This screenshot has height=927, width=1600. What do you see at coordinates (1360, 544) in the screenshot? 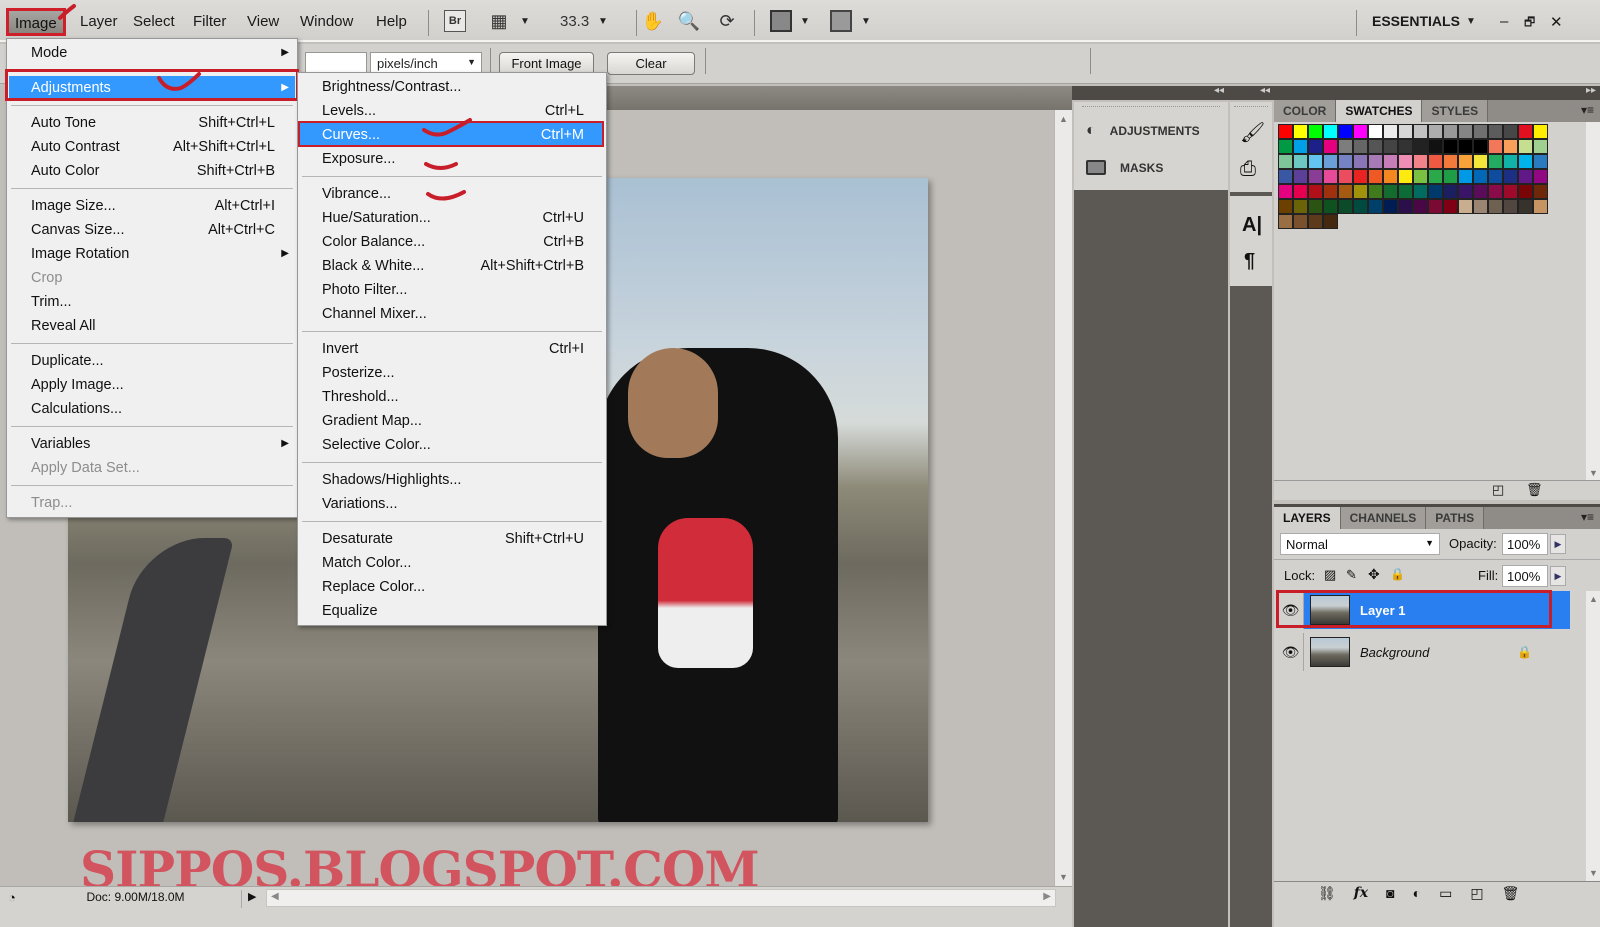
I see `blend-mode-select: Normal ▼` at bounding box center [1360, 544].